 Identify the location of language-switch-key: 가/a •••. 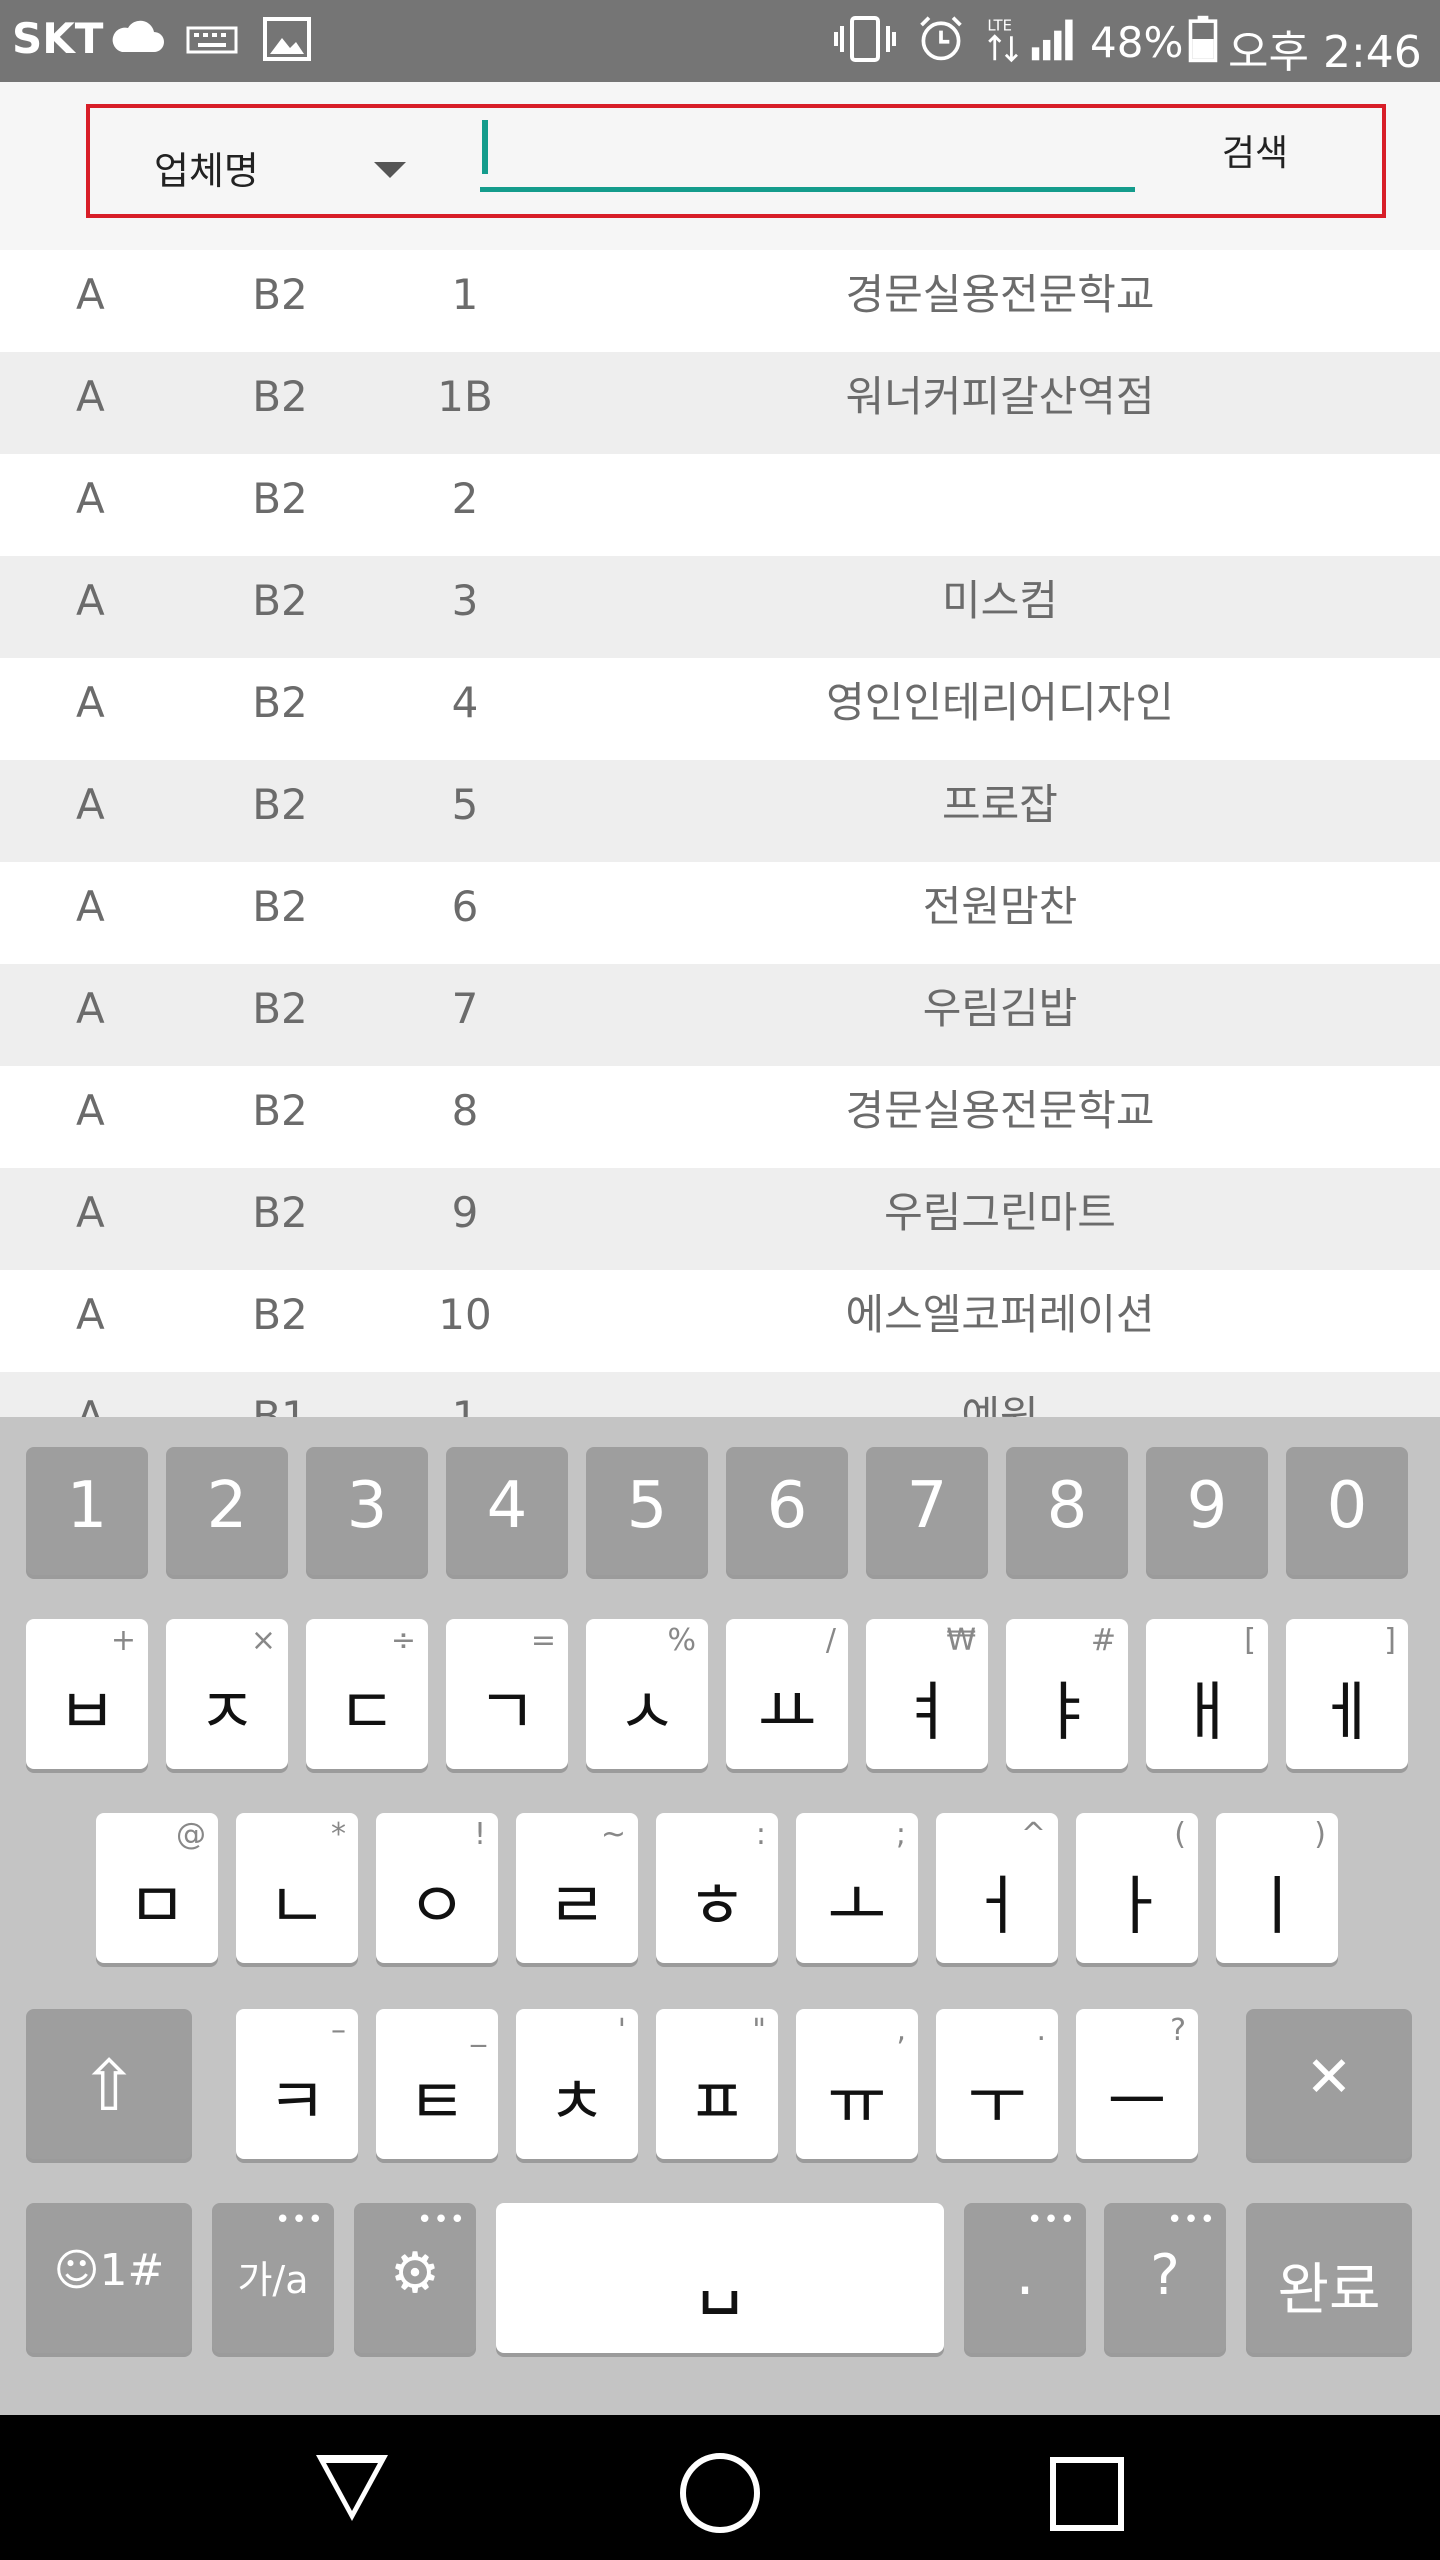
(273, 2278).